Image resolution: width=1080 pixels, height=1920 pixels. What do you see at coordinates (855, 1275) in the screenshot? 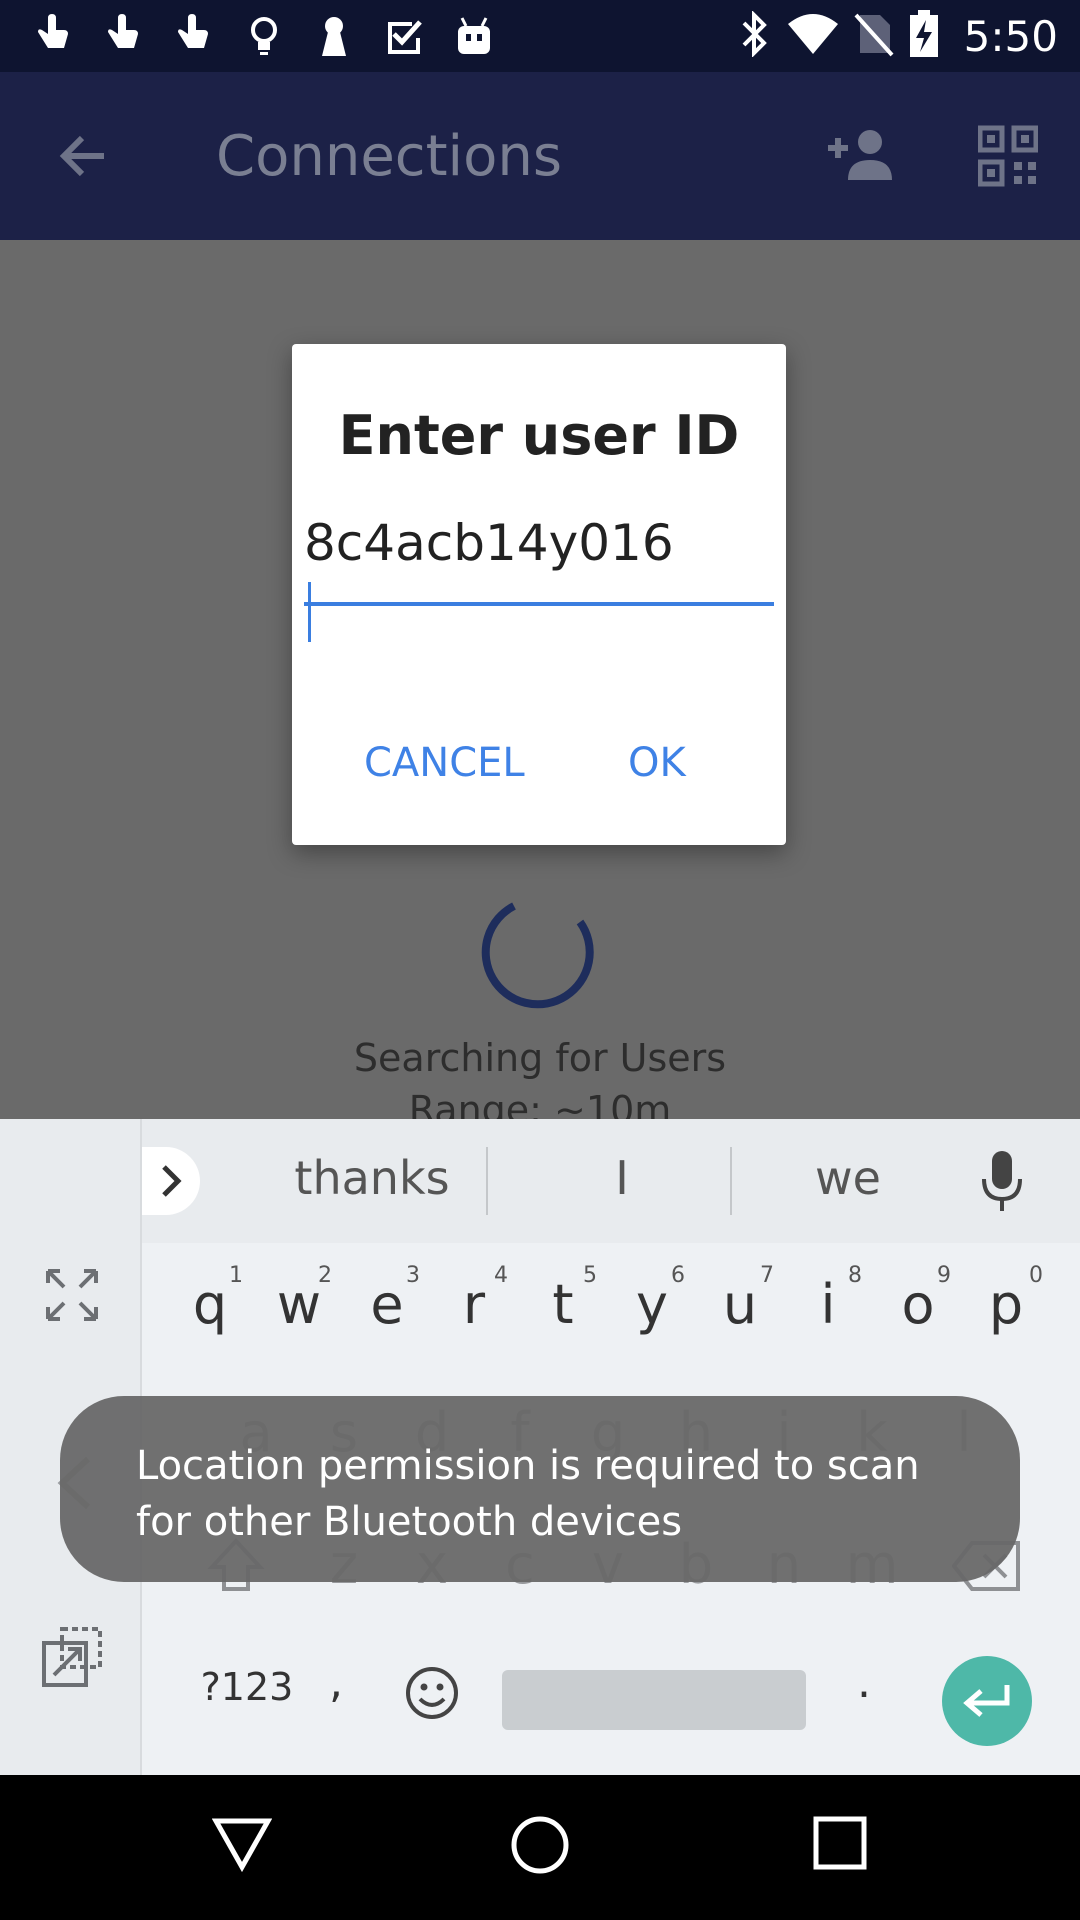
I see `key-hint: 8` at bounding box center [855, 1275].